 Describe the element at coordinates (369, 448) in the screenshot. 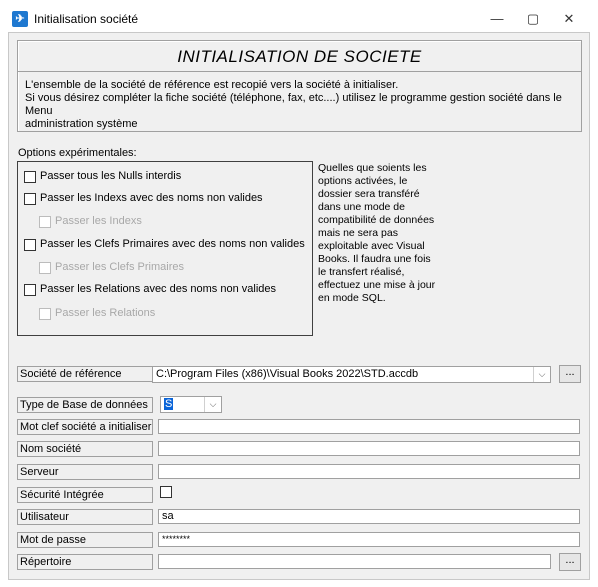

I see `company-name-input` at that location.